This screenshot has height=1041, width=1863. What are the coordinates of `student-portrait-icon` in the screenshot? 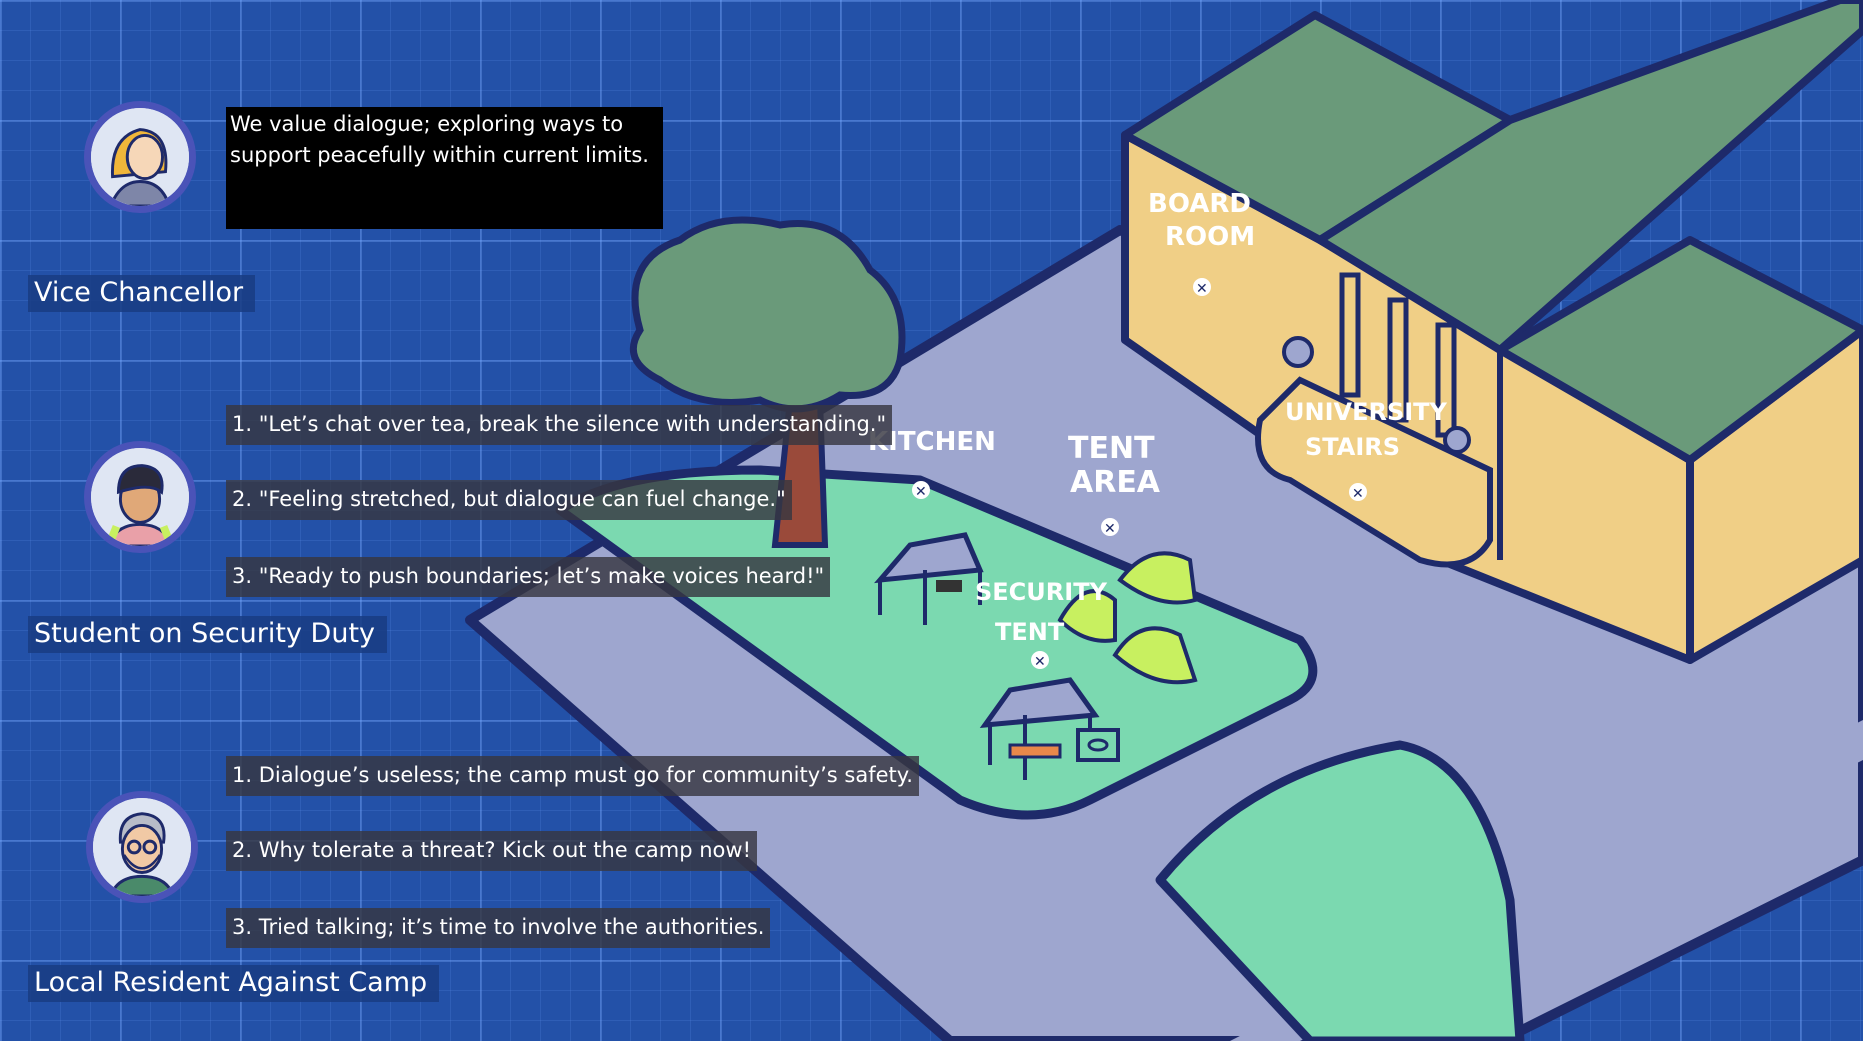 It's located at (140, 497).